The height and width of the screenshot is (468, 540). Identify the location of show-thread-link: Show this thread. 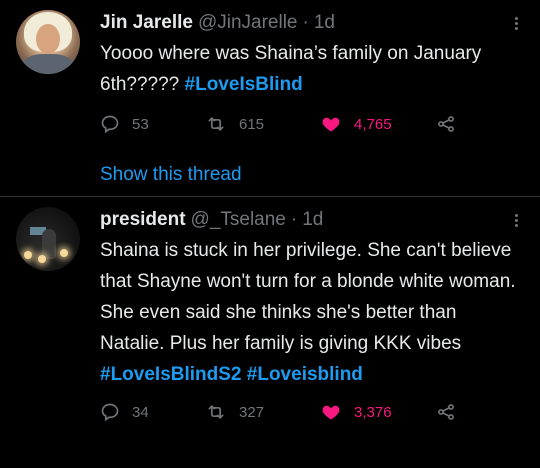
(313, 175).